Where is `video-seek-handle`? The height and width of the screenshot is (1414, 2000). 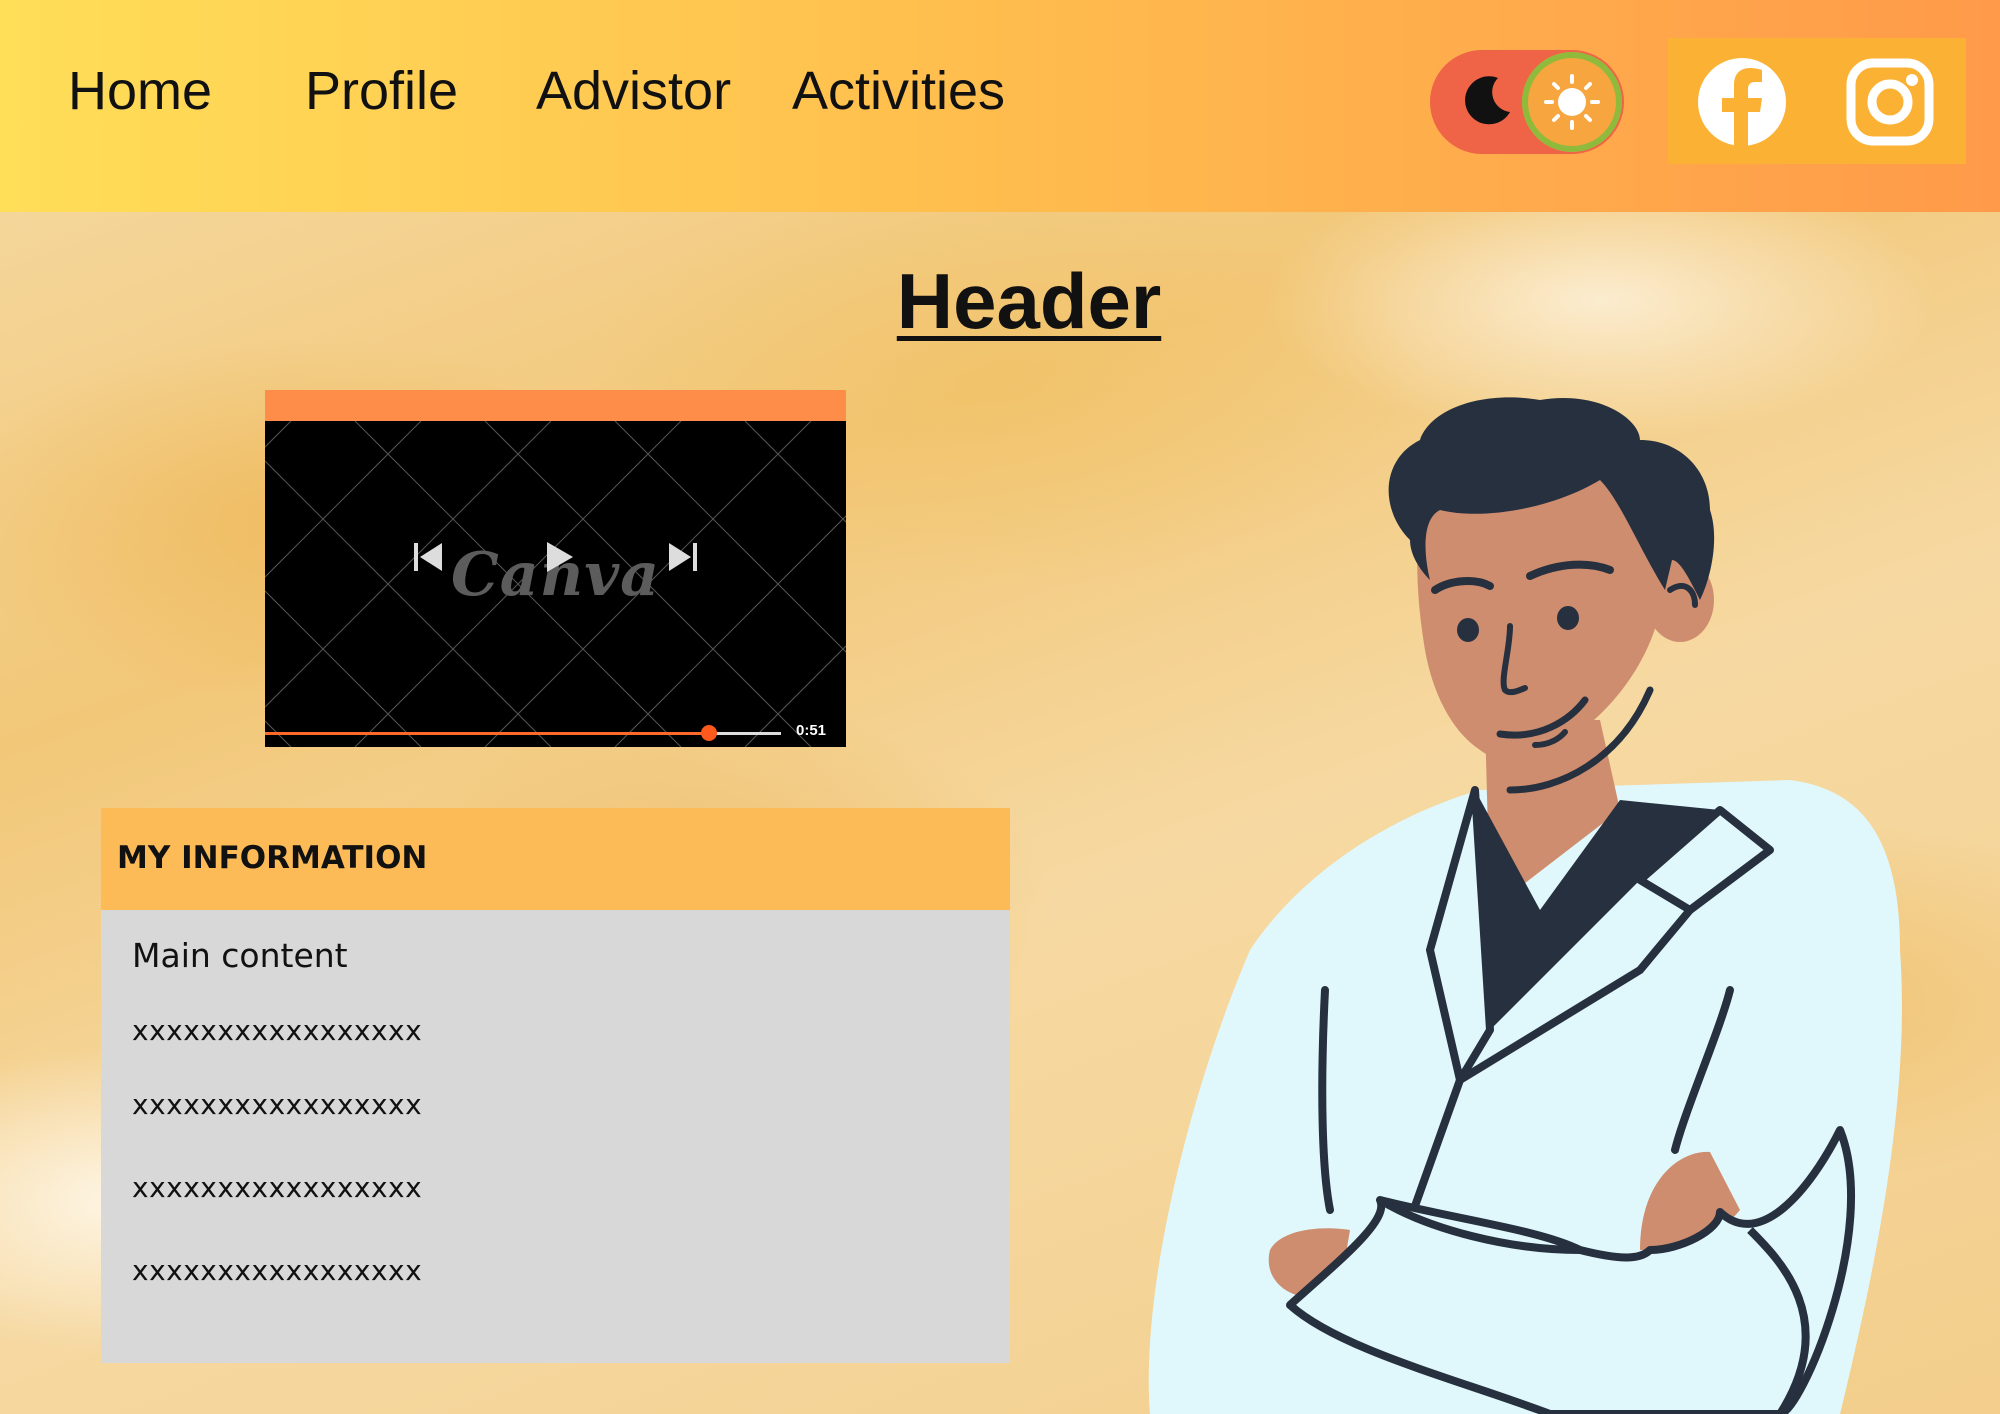
video-seek-handle is located at coordinates (708, 733).